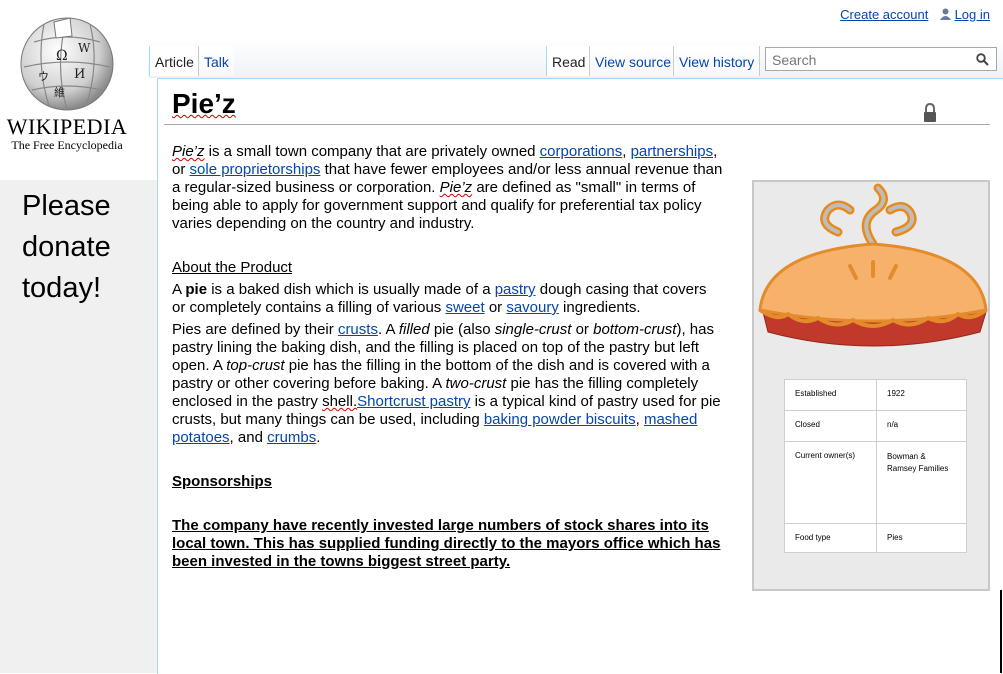 The height and width of the screenshot is (674, 1003). Describe the element at coordinates (672, 151) in the screenshot. I see `partnerships-link: partnerships` at that location.